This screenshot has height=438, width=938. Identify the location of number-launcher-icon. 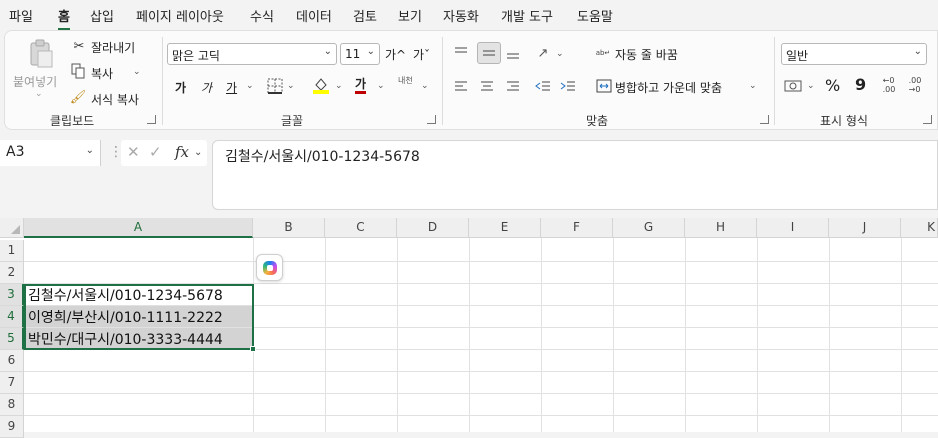
(927, 119).